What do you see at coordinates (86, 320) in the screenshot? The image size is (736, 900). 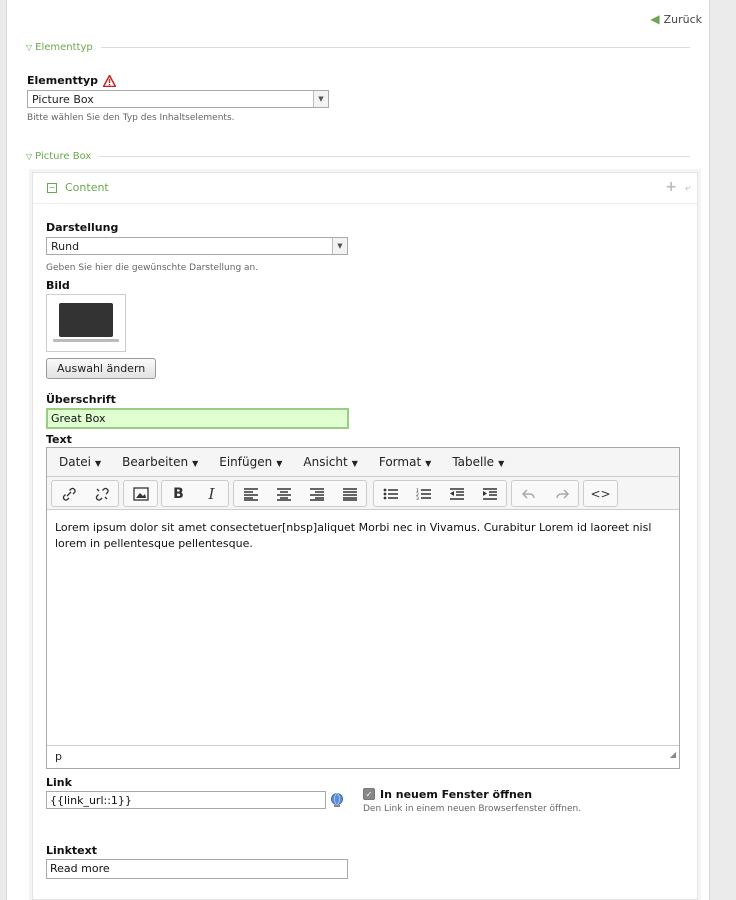 I see `laptop-image` at bounding box center [86, 320].